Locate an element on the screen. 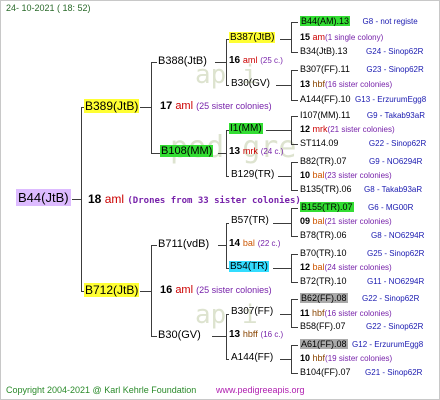 The image size is (440, 400). gen4-note: G6 - MG00R is located at coordinates (391, 207).